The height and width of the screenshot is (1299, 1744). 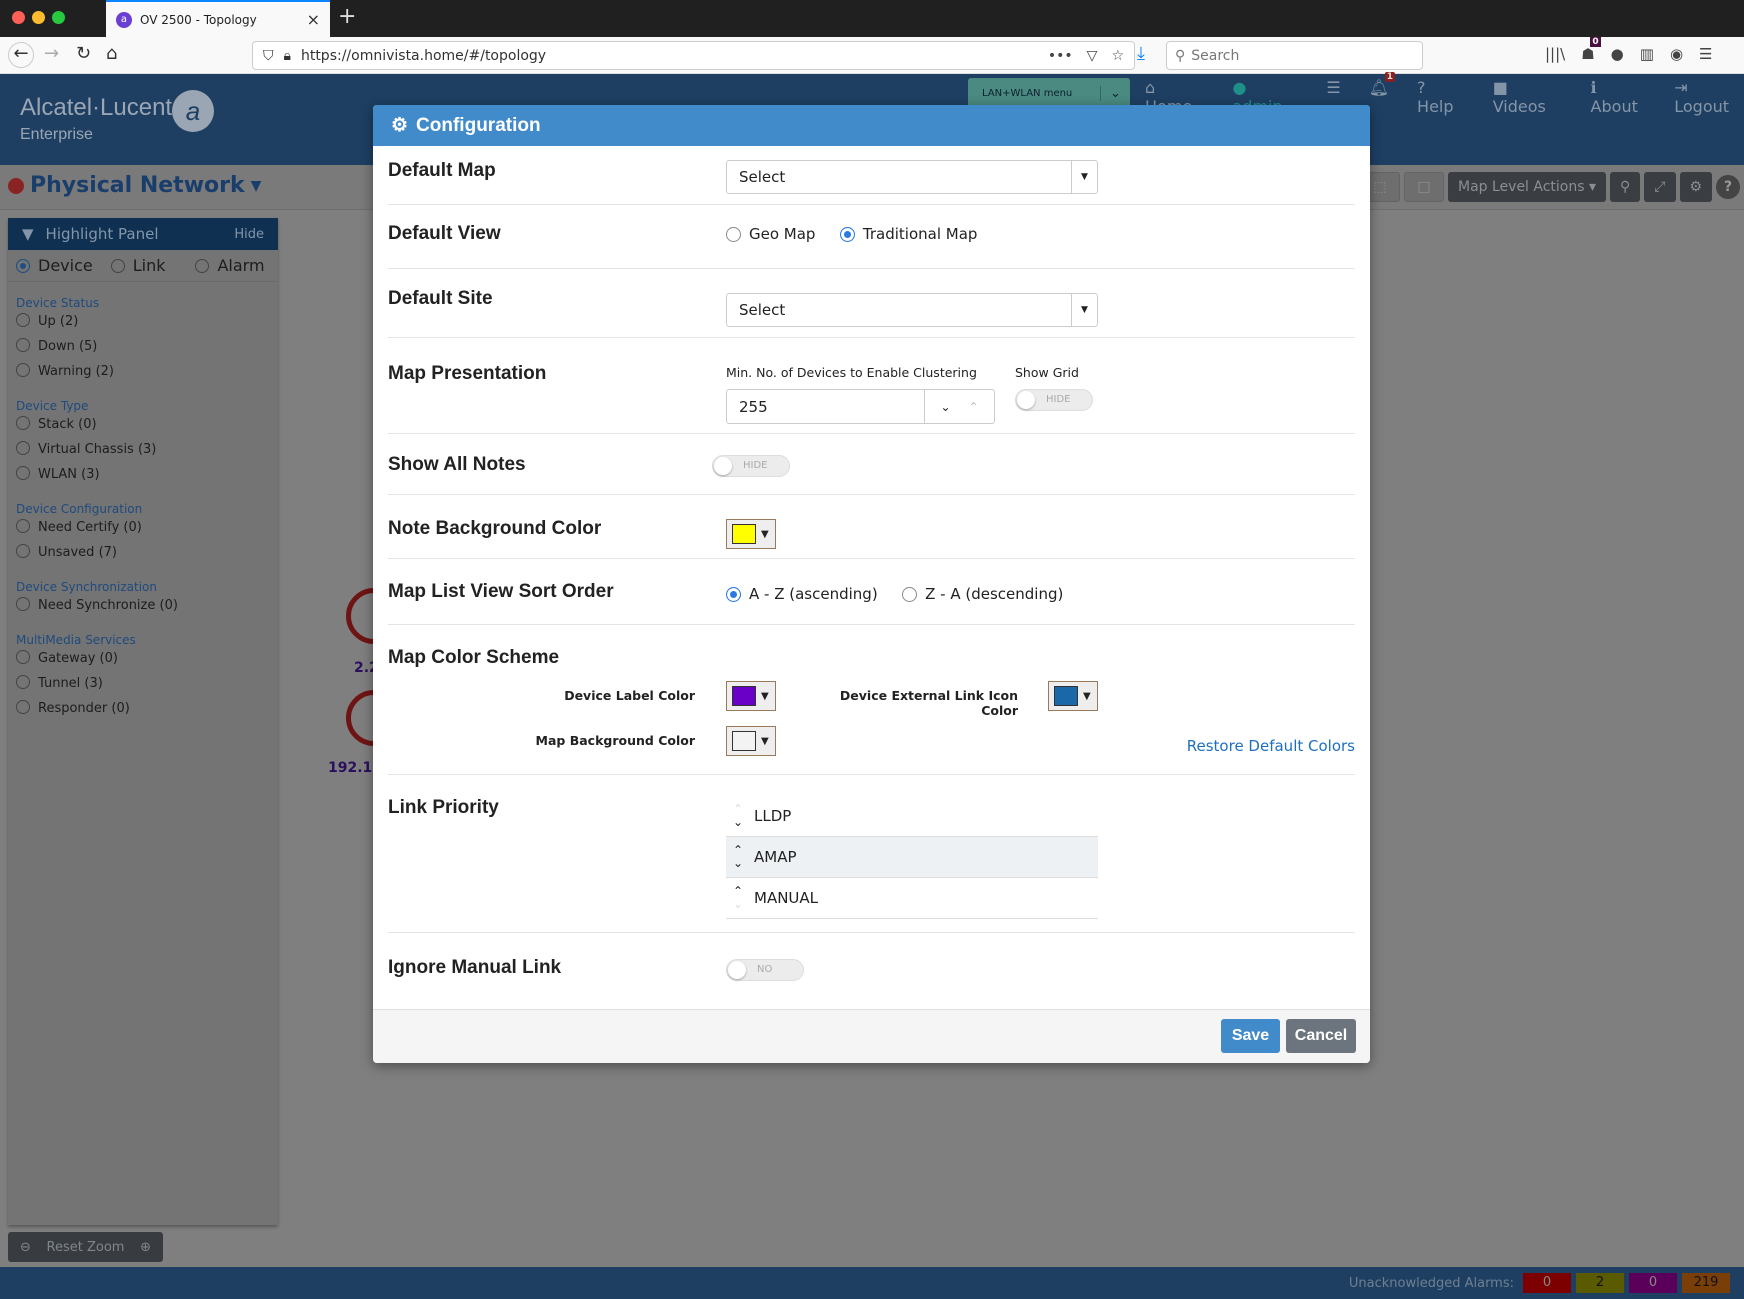 What do you see at coordinates (478, 125) in the screenshot?
I see `modal-title: Configuration` at bounding box center [478, 125].